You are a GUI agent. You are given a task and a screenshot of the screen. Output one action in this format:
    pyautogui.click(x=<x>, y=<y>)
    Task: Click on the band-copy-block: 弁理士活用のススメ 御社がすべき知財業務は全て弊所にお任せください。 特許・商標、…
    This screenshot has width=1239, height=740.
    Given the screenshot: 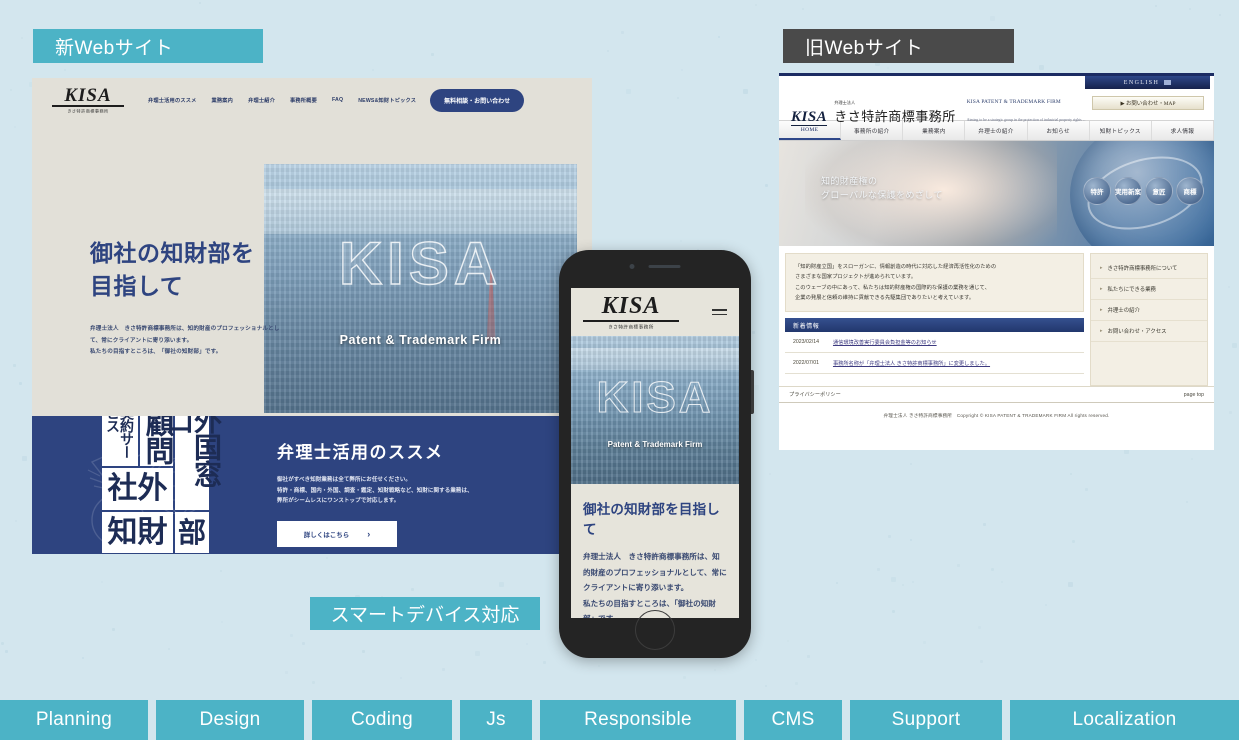 What is the action you would take?
    pyautogui.click(x=422, y=493)
    